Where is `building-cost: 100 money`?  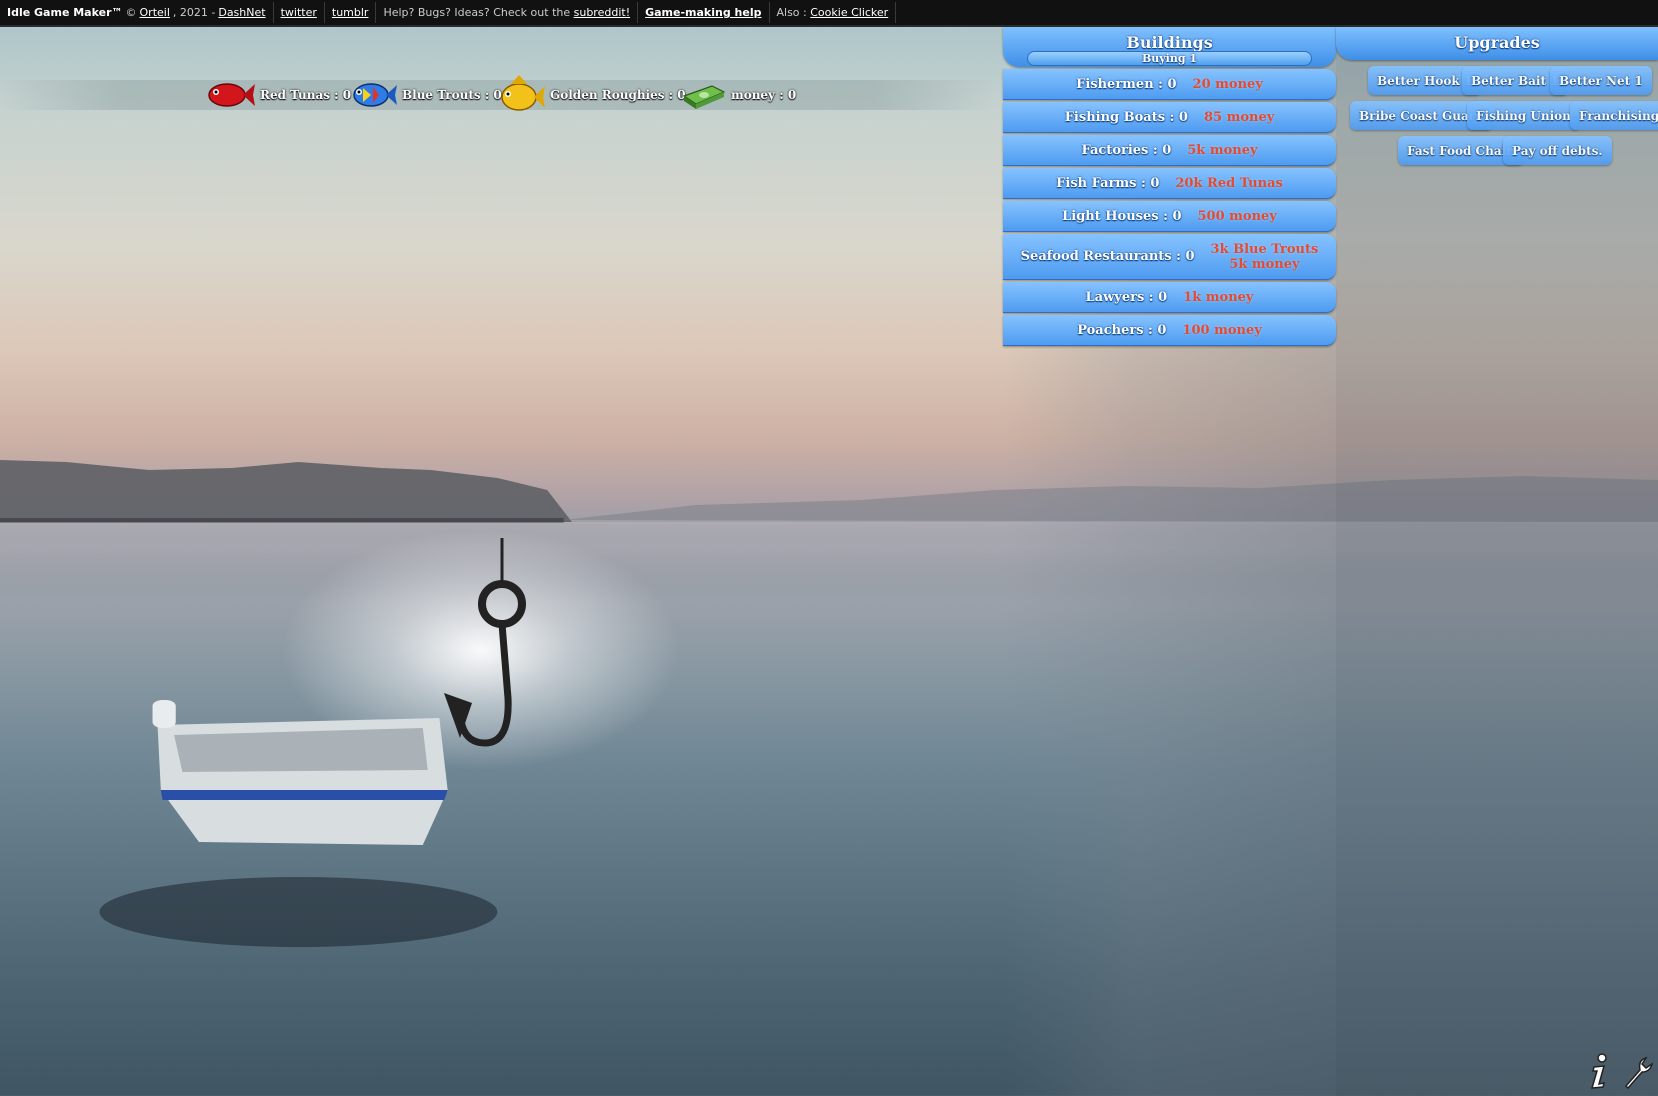 building-cost: 100 money is located at coordinates (1222, 330).